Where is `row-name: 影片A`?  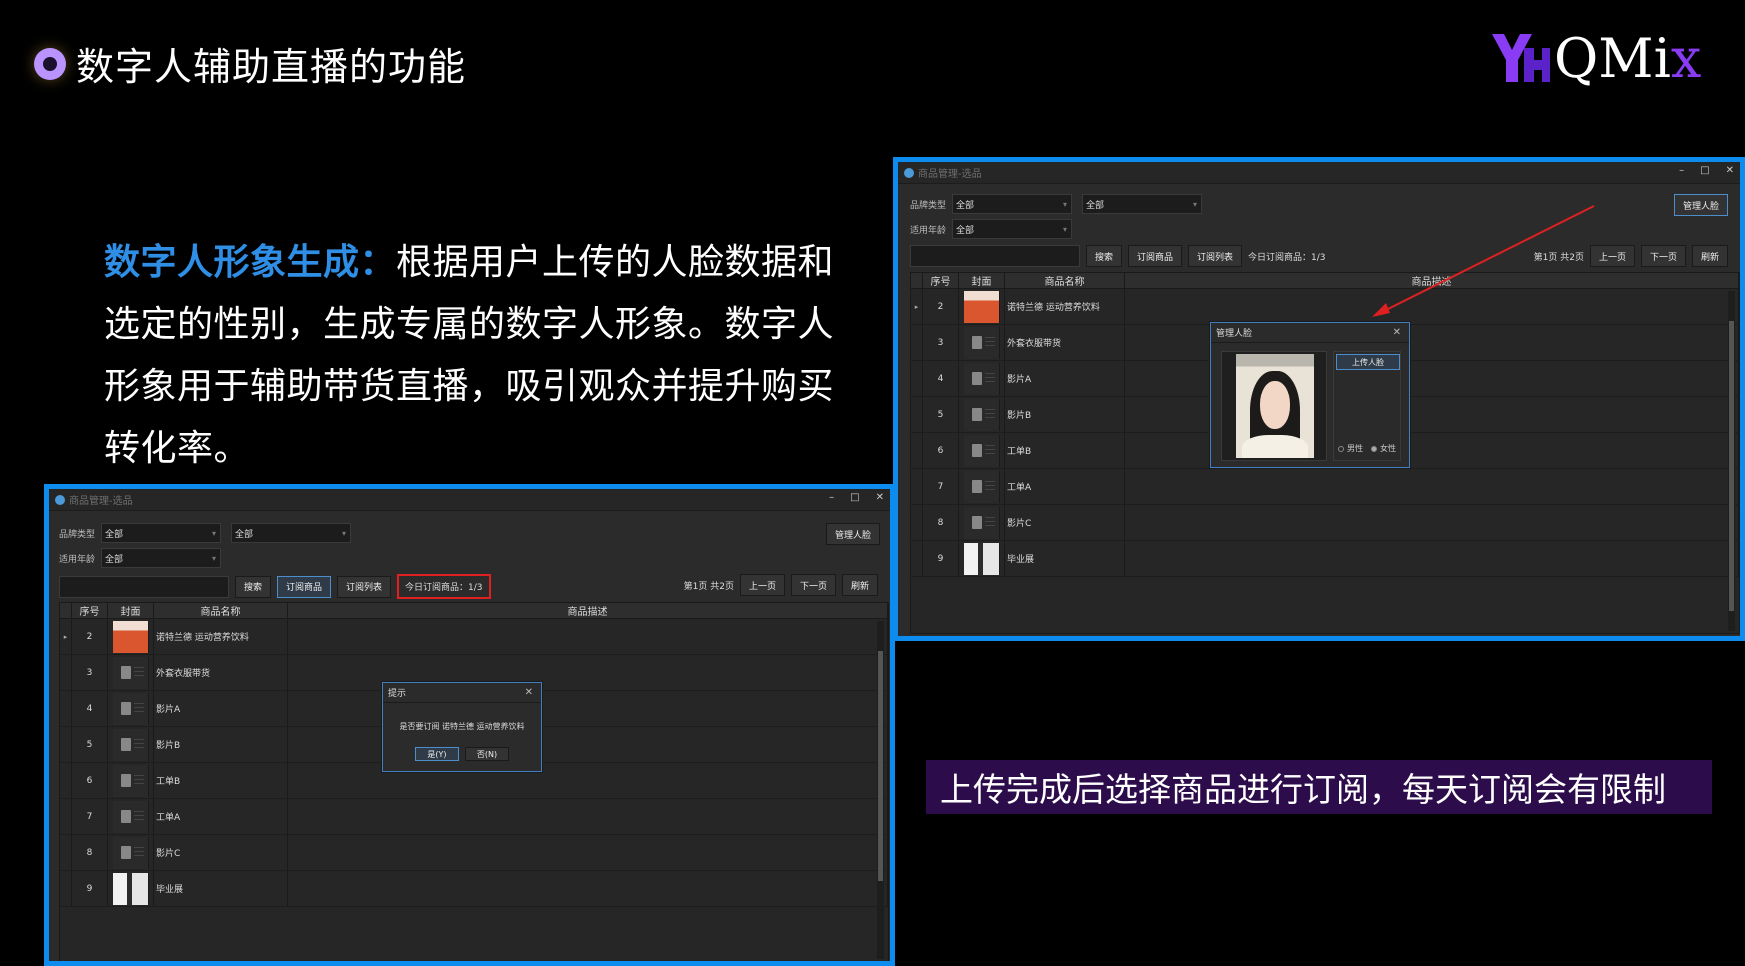 row-name: 影片A is located at coordinates (1065, 378).